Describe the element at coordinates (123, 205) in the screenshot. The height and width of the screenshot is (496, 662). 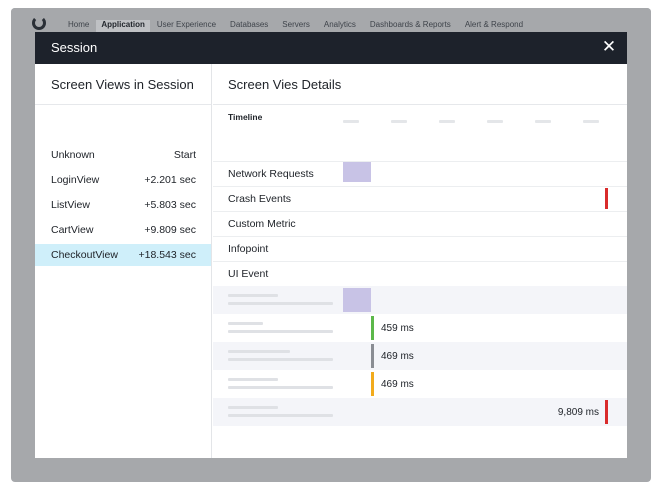
I see `screen-view-item: ListView +5.803 sec` at that location.